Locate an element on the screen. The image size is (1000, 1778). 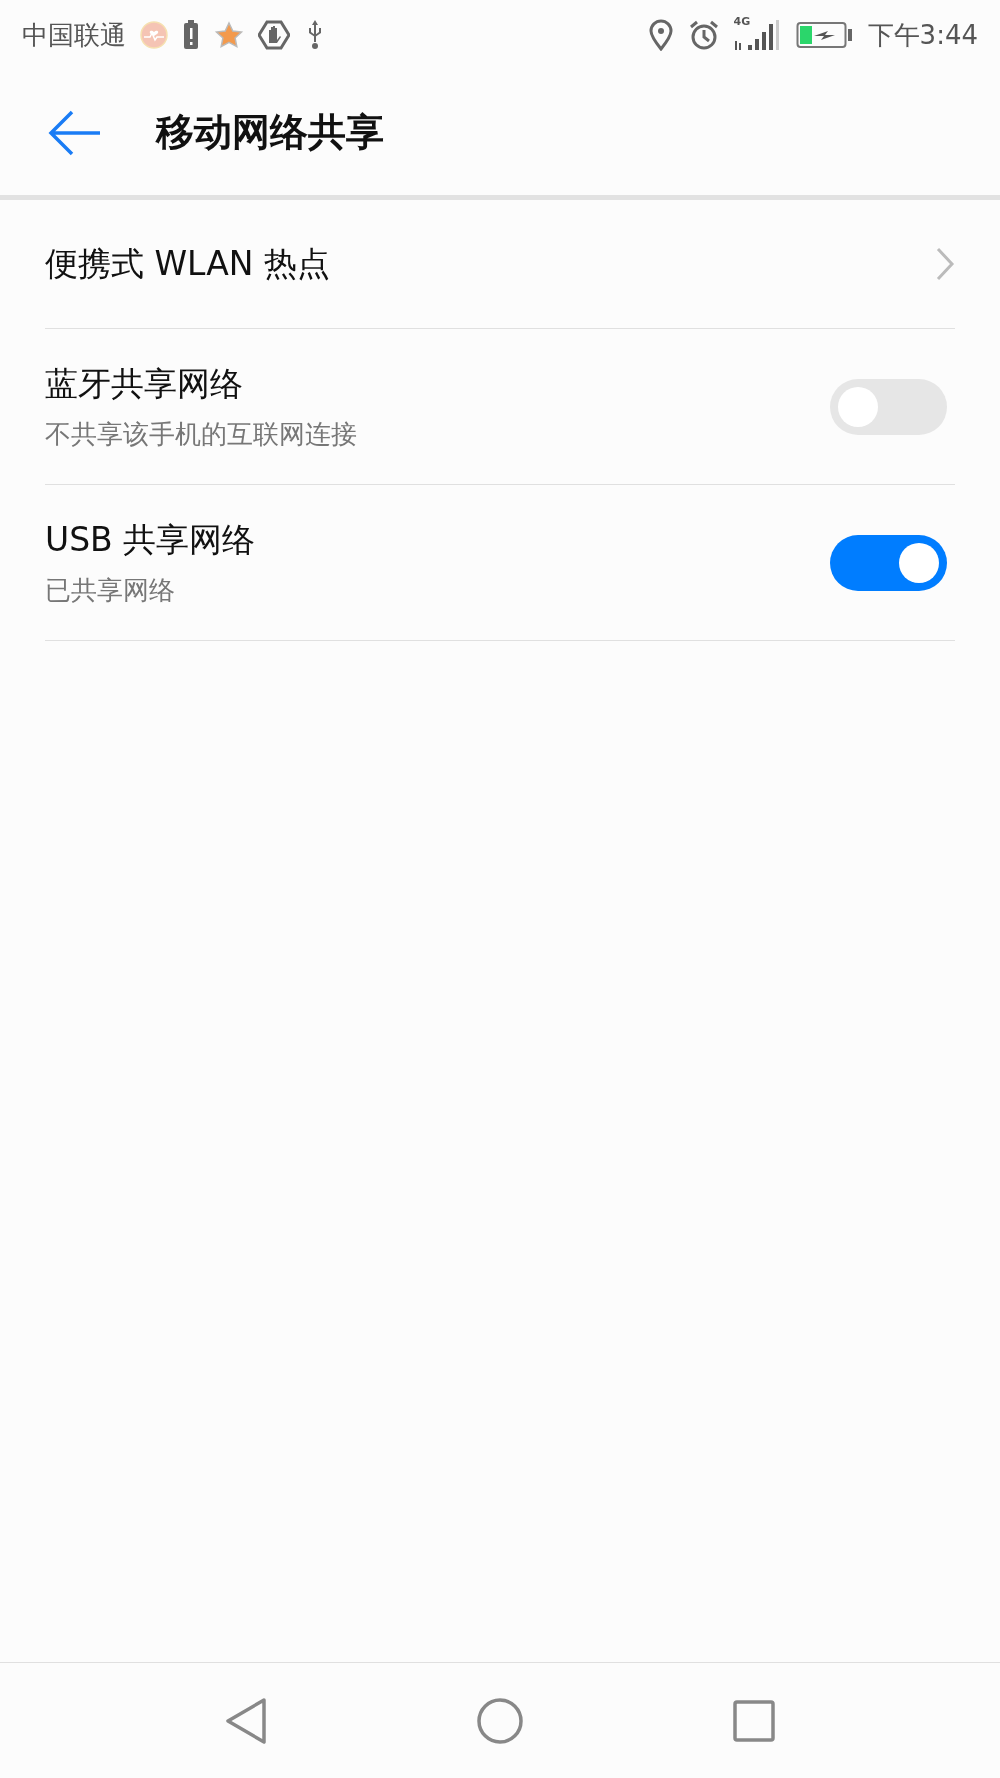
setting-description: 已共享网络 is located at coordinates (110, 590).